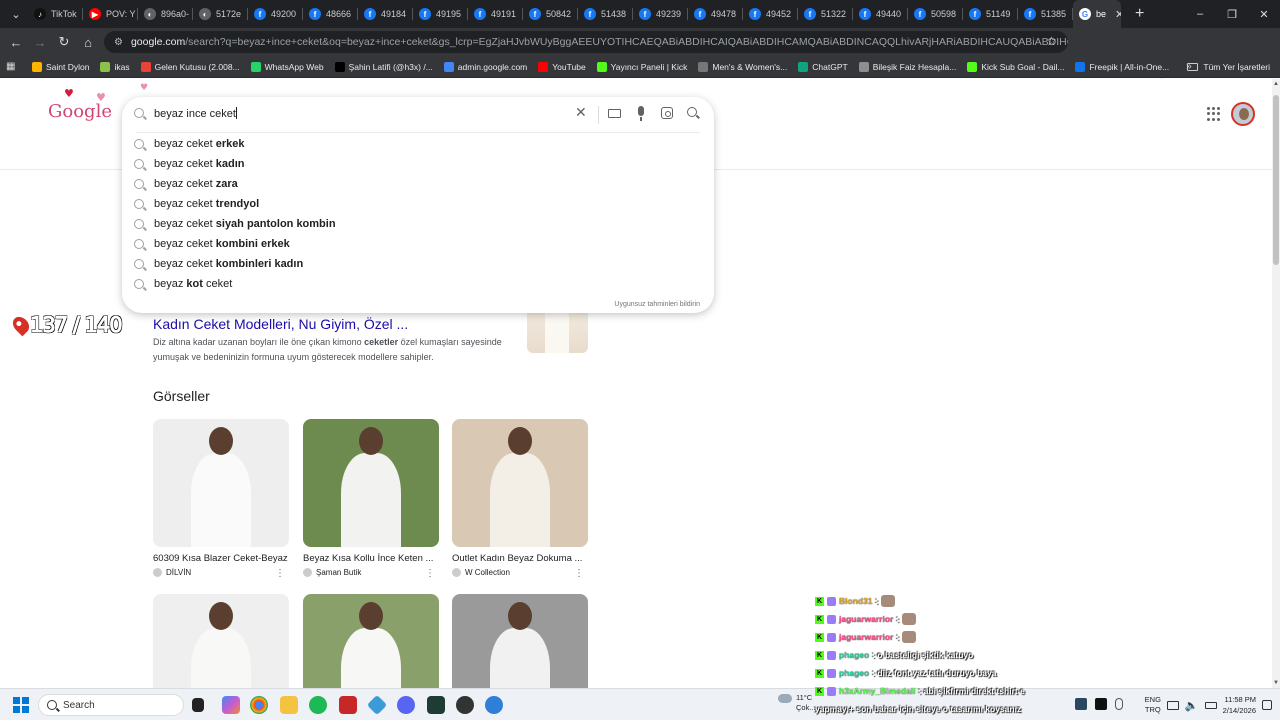  Describe the element at coordinates (1139, 14) in the screenshot. I see `new-tab-button: +` at that location.